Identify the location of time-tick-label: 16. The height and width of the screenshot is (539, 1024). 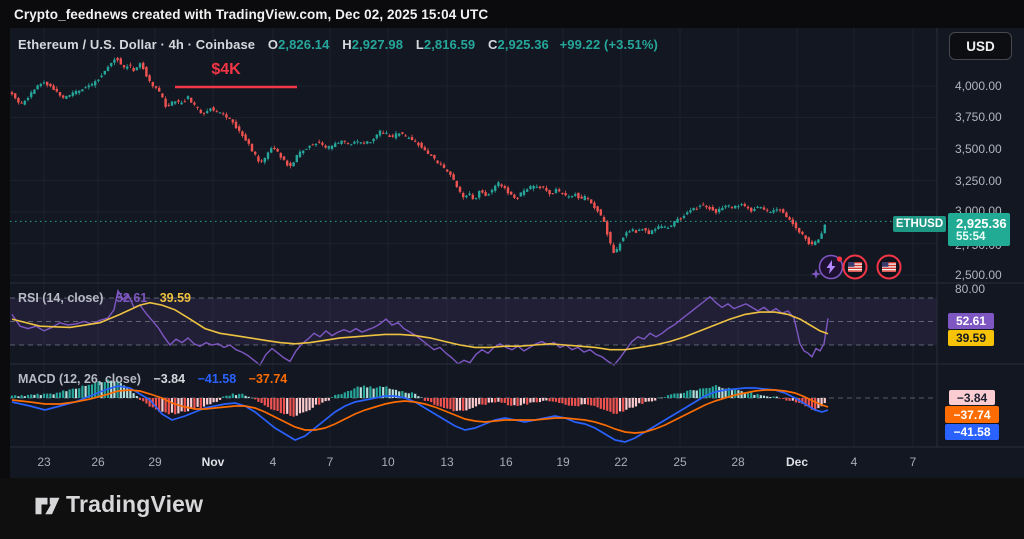
(506, 462).